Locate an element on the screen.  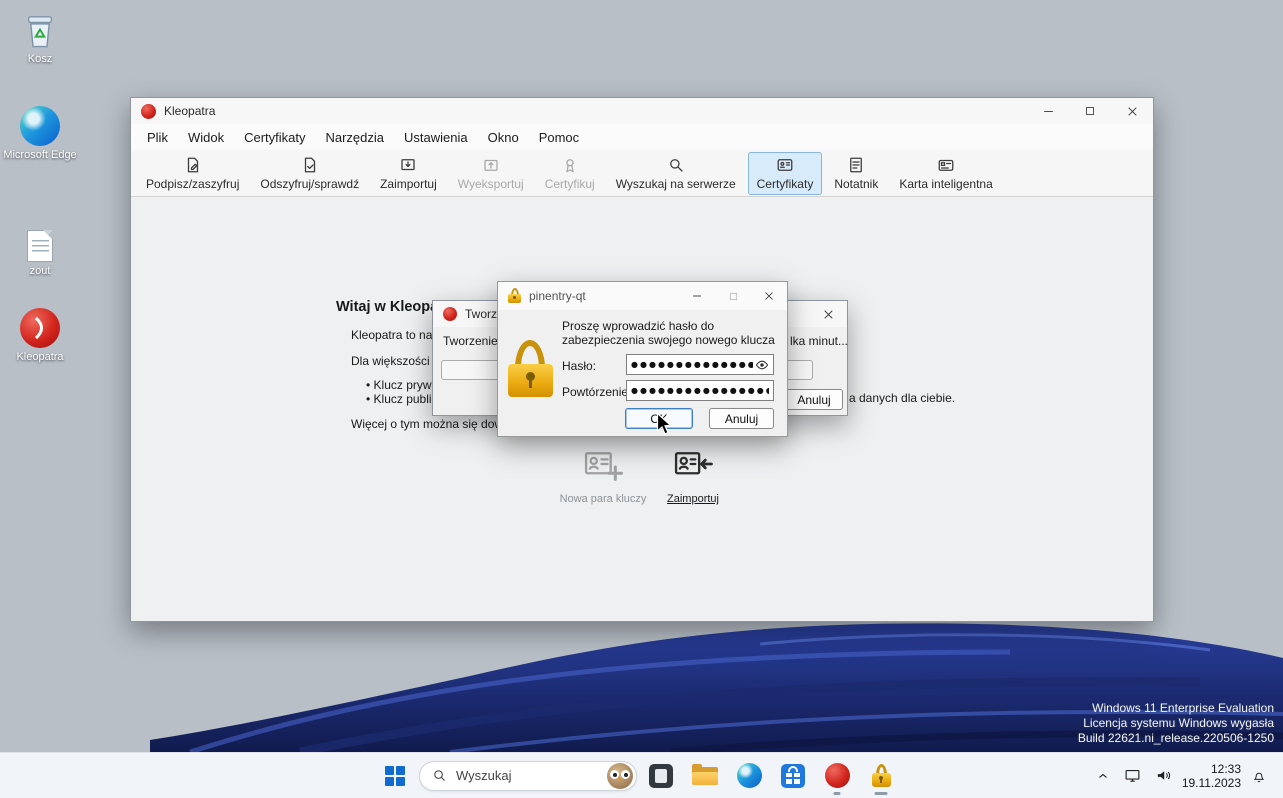
clock-date: 19.11.2023 is located at coordinates (1211, 782).